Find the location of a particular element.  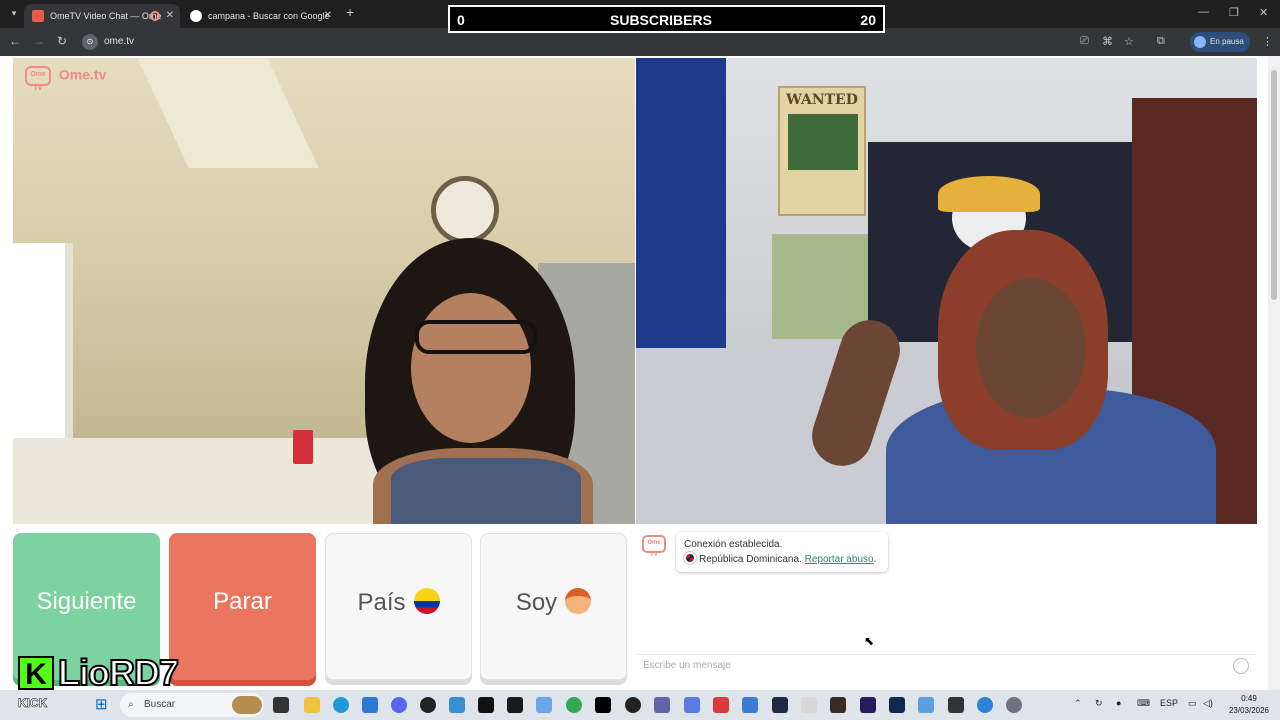

colombia-flag-icon is located at coordinates (426, 601).